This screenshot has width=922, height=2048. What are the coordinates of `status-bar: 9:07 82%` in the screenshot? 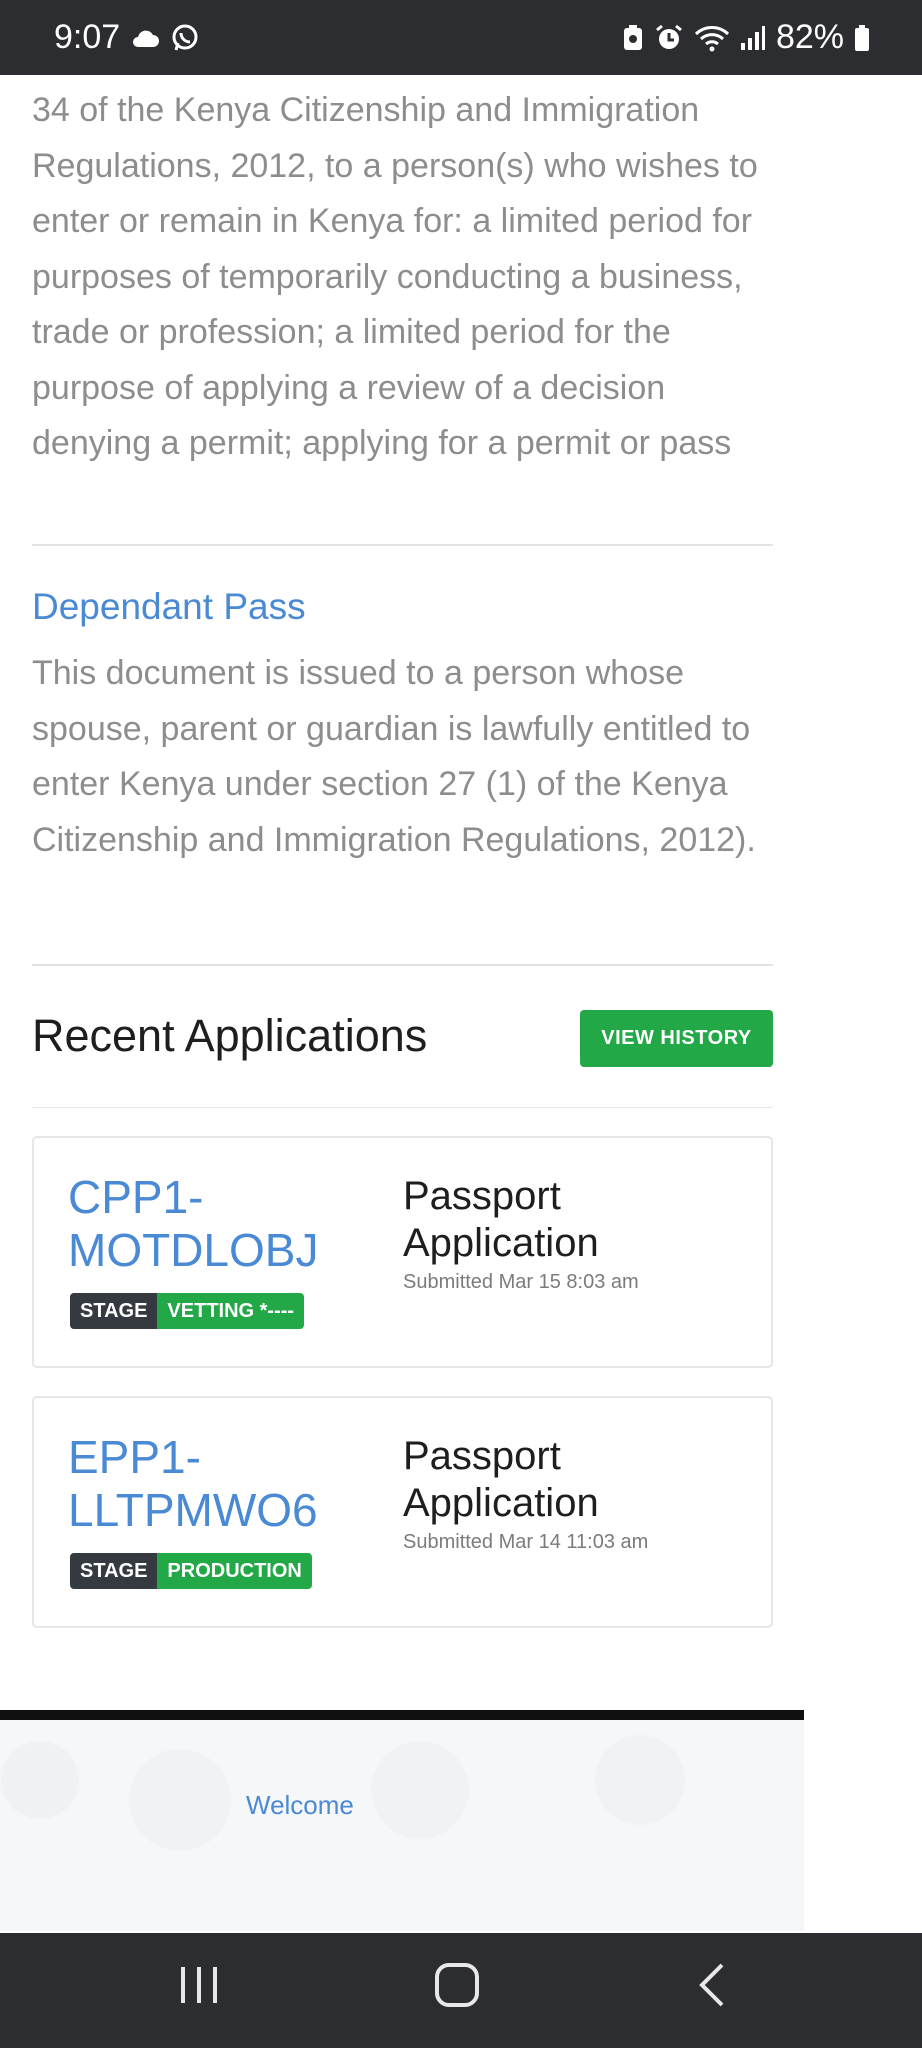 It's located at (461, 37).